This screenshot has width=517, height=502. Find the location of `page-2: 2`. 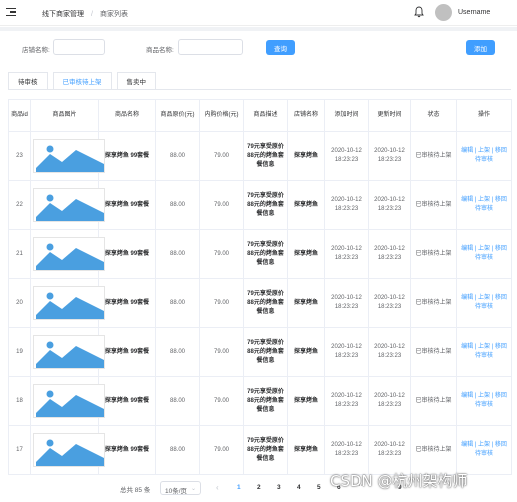

page-2: 2 is located at coordinates (259, 487).